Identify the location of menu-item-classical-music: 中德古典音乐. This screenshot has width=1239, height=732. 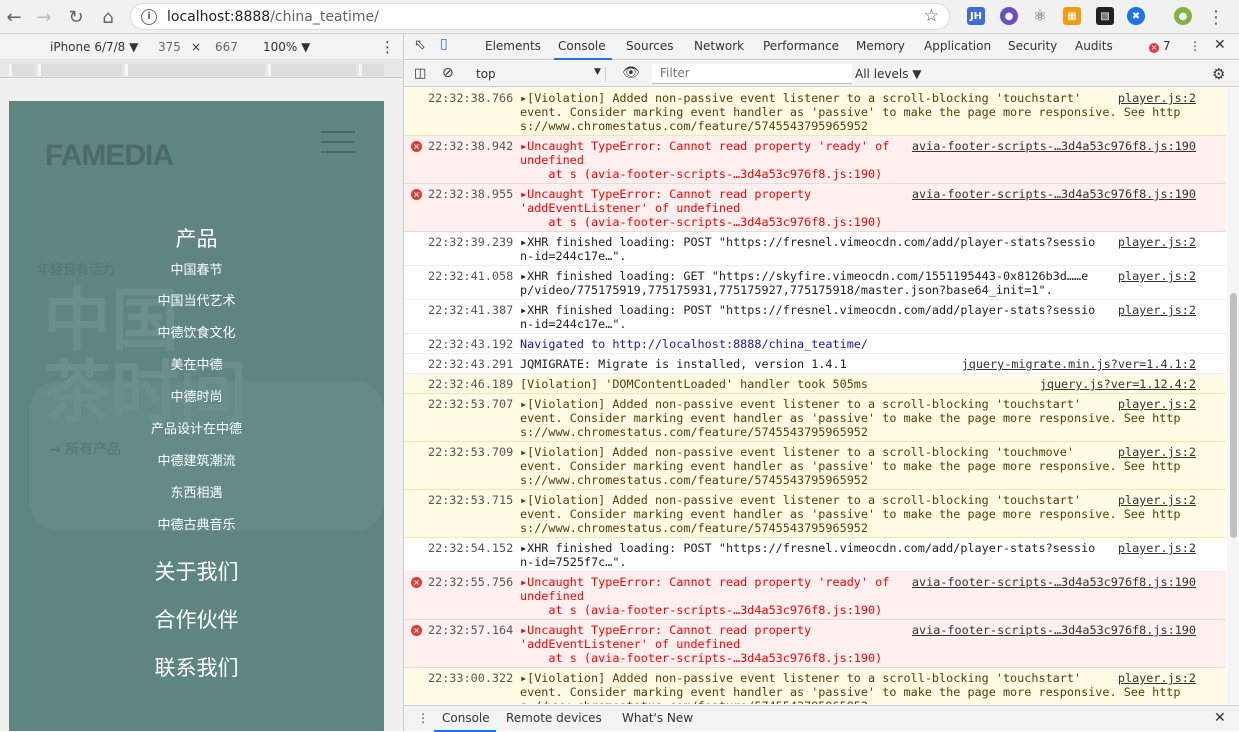
(196, 523).